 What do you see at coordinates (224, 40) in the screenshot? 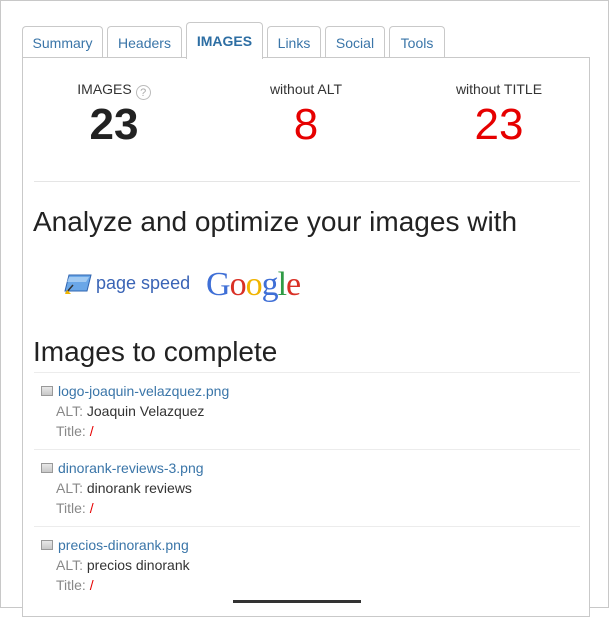
I see `tab-images: IMAGES` at bounding box center [224, 40].